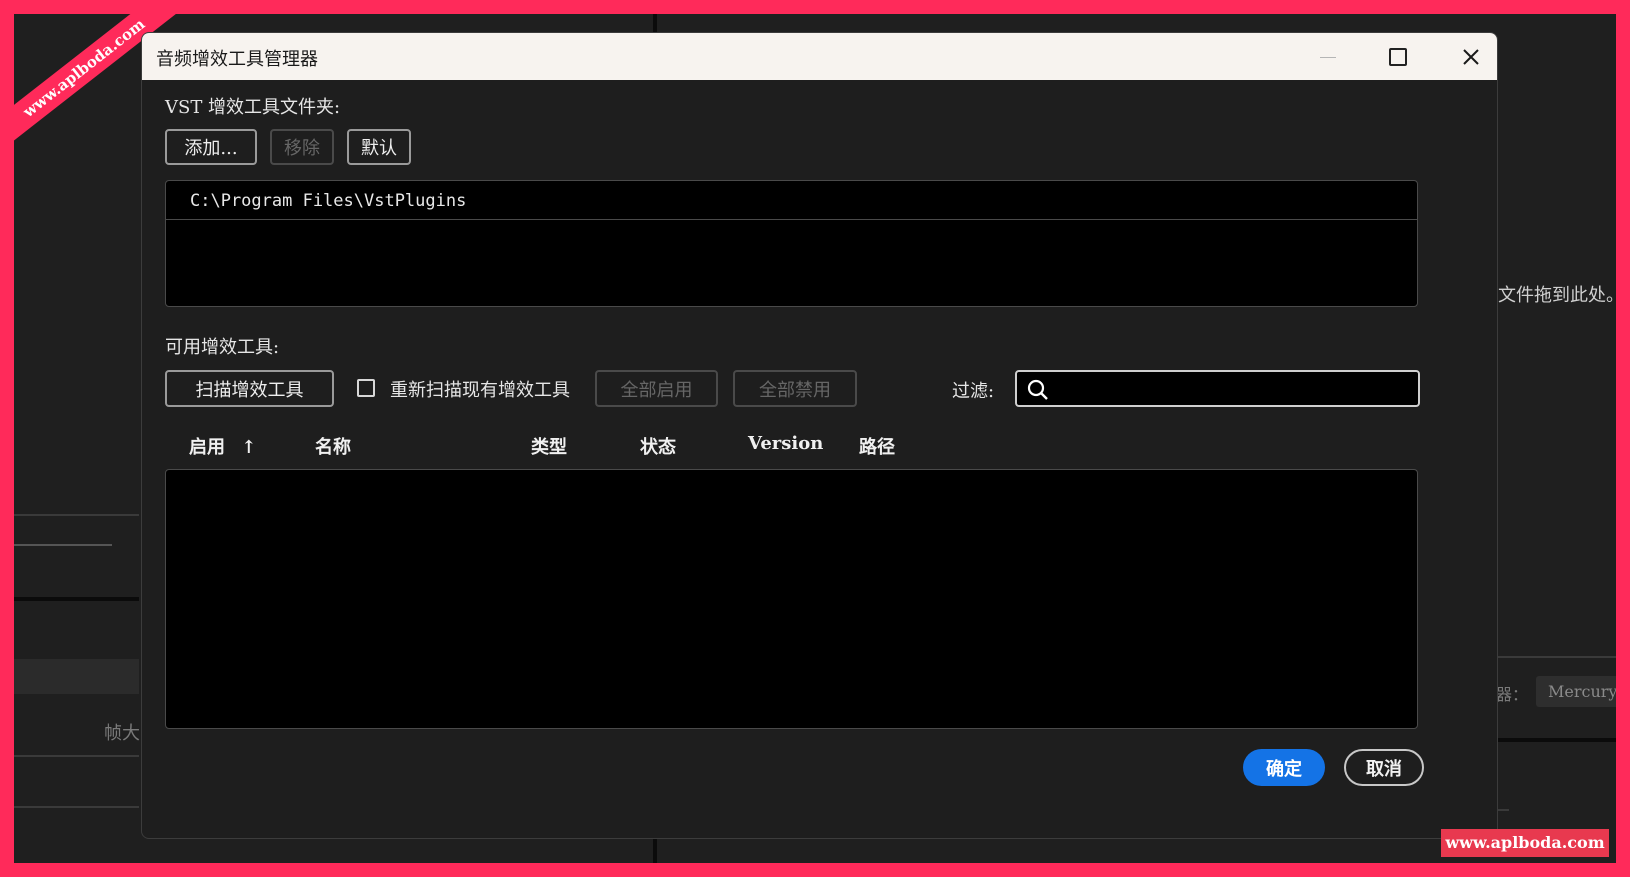 The height and width of the screenshot is (877, 1630). What do you see at coordinates (1037, 389) in the screenshot?
I see `search-icon` at bounding box center [1037, 389].